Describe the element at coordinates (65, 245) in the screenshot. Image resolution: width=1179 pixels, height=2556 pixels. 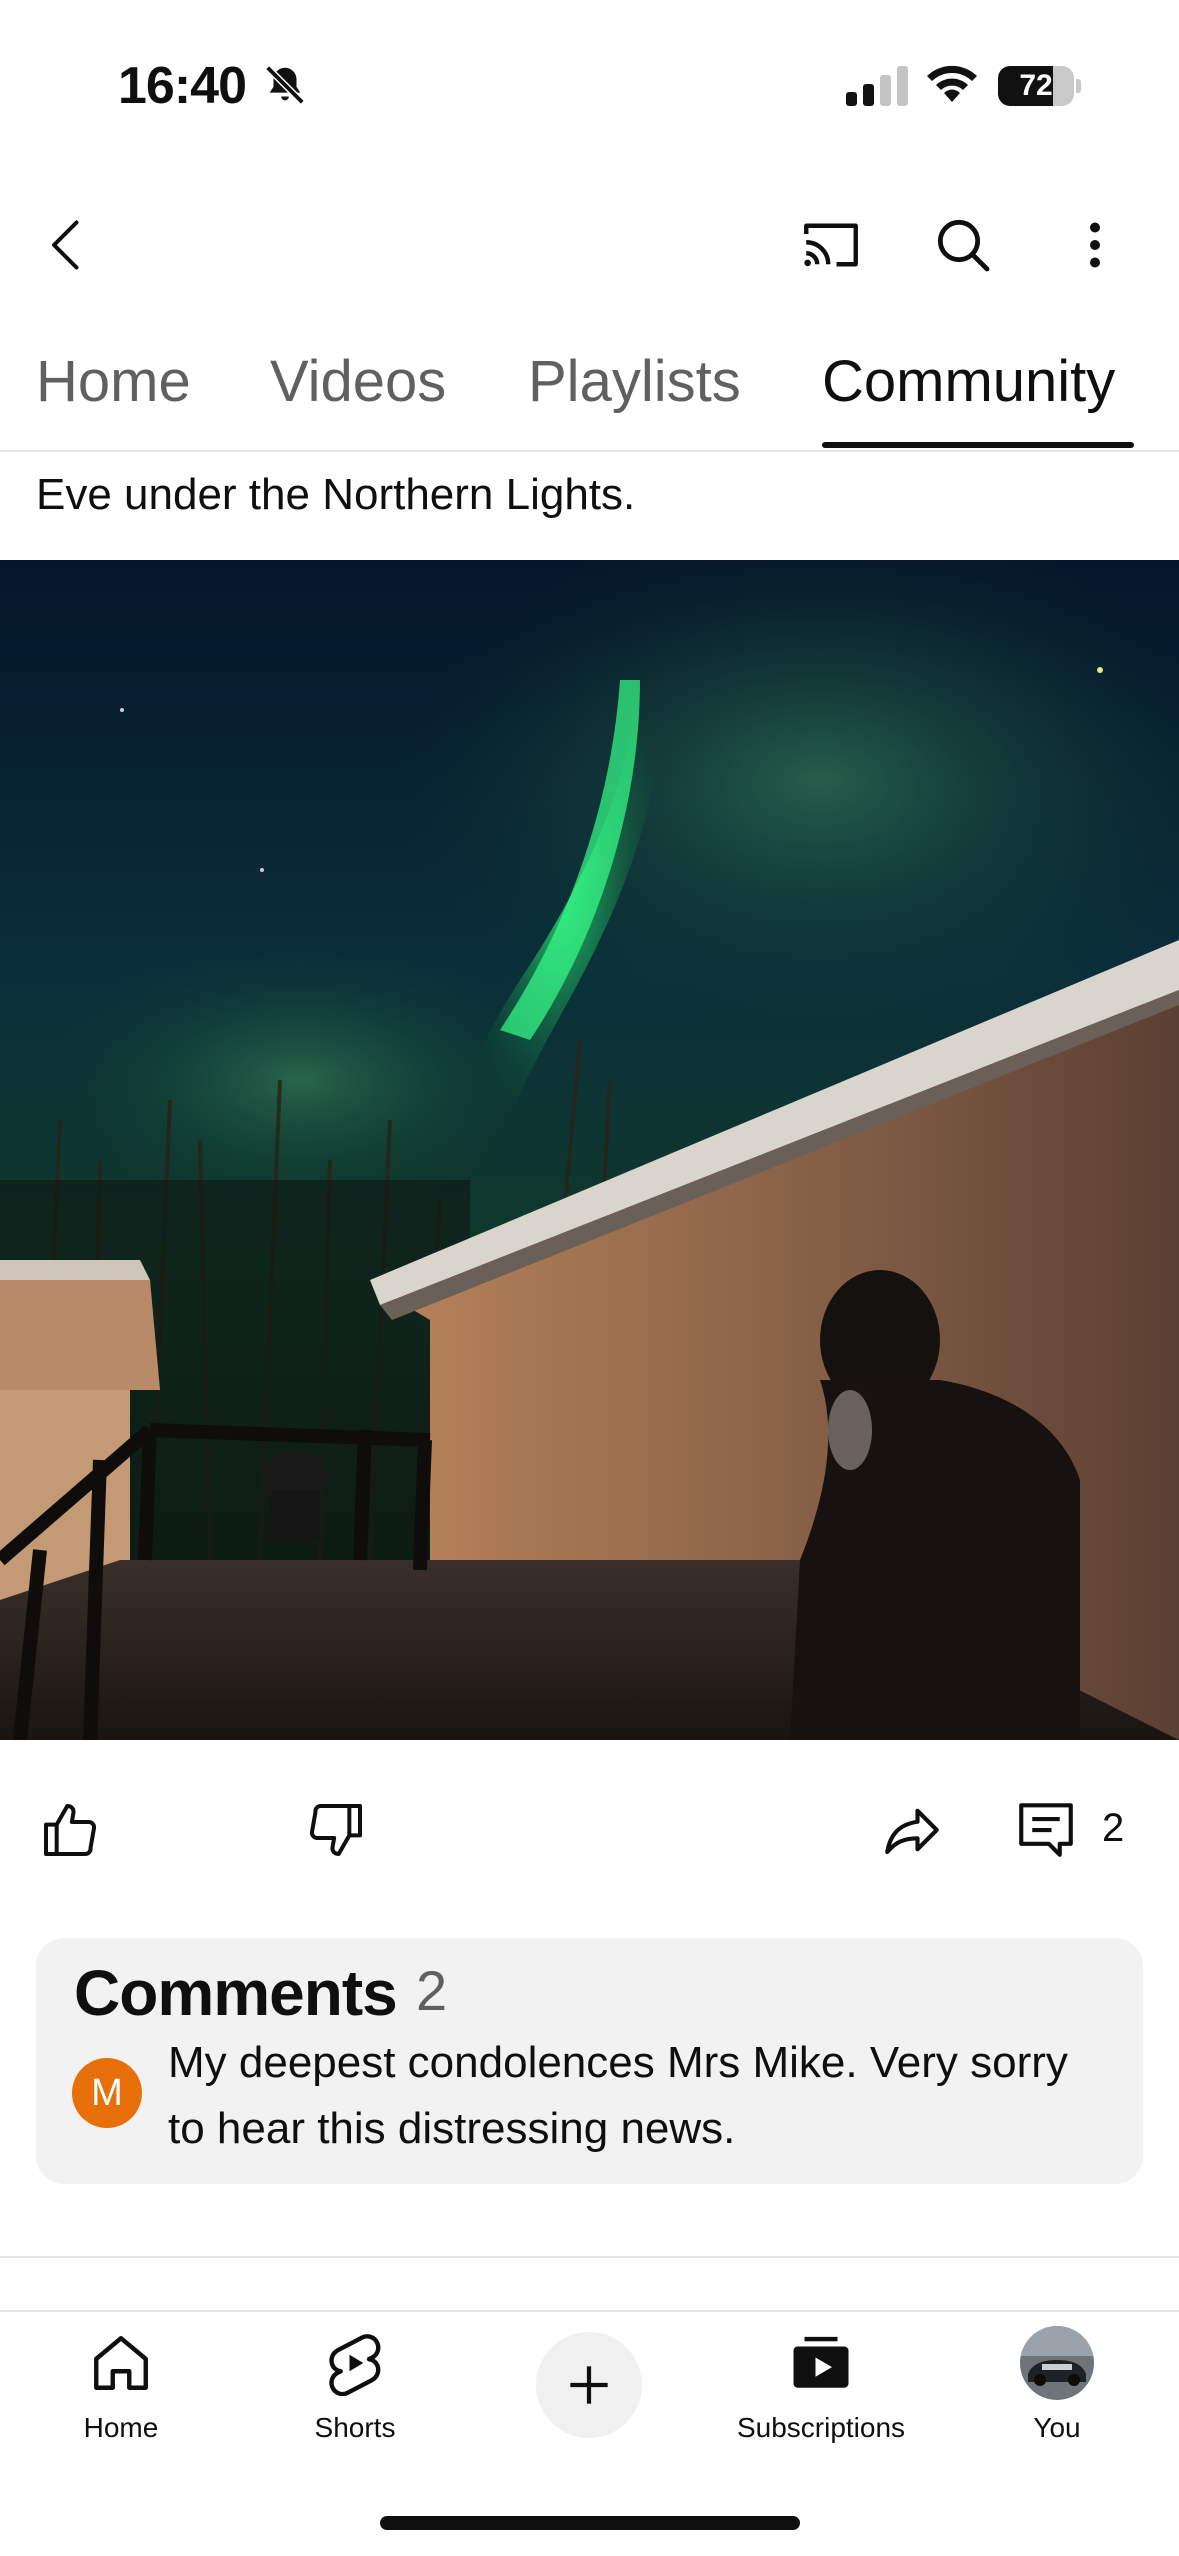
I see `chevron-left-icon` at that location.